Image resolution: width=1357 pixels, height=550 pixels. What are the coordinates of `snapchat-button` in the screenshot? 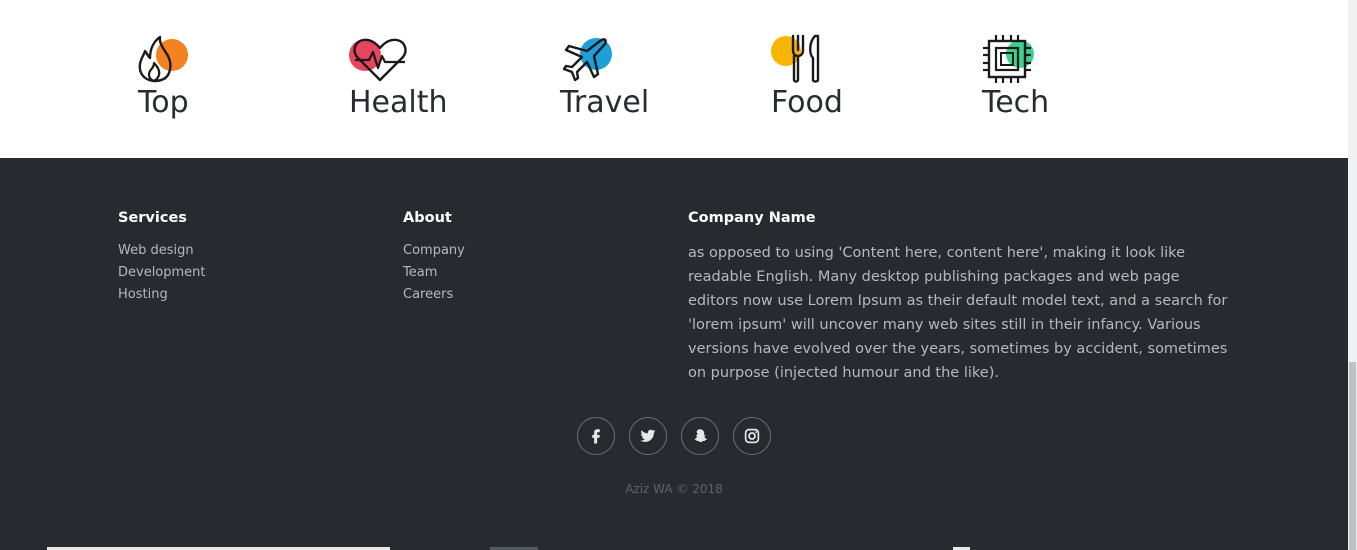 It's located at (700, 436).